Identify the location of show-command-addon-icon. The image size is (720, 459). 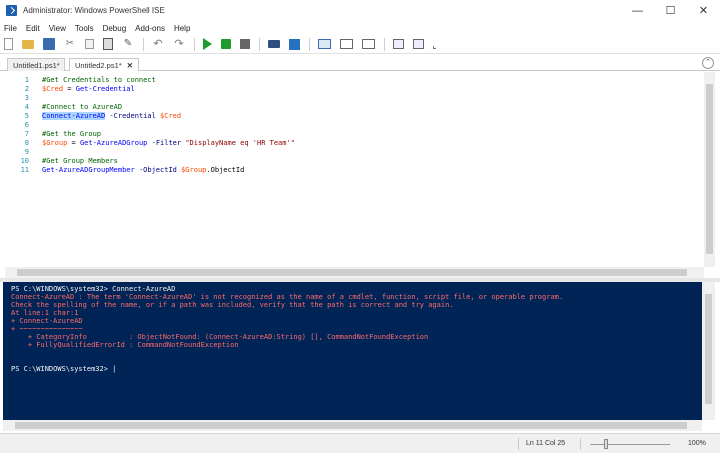
(418, 44).